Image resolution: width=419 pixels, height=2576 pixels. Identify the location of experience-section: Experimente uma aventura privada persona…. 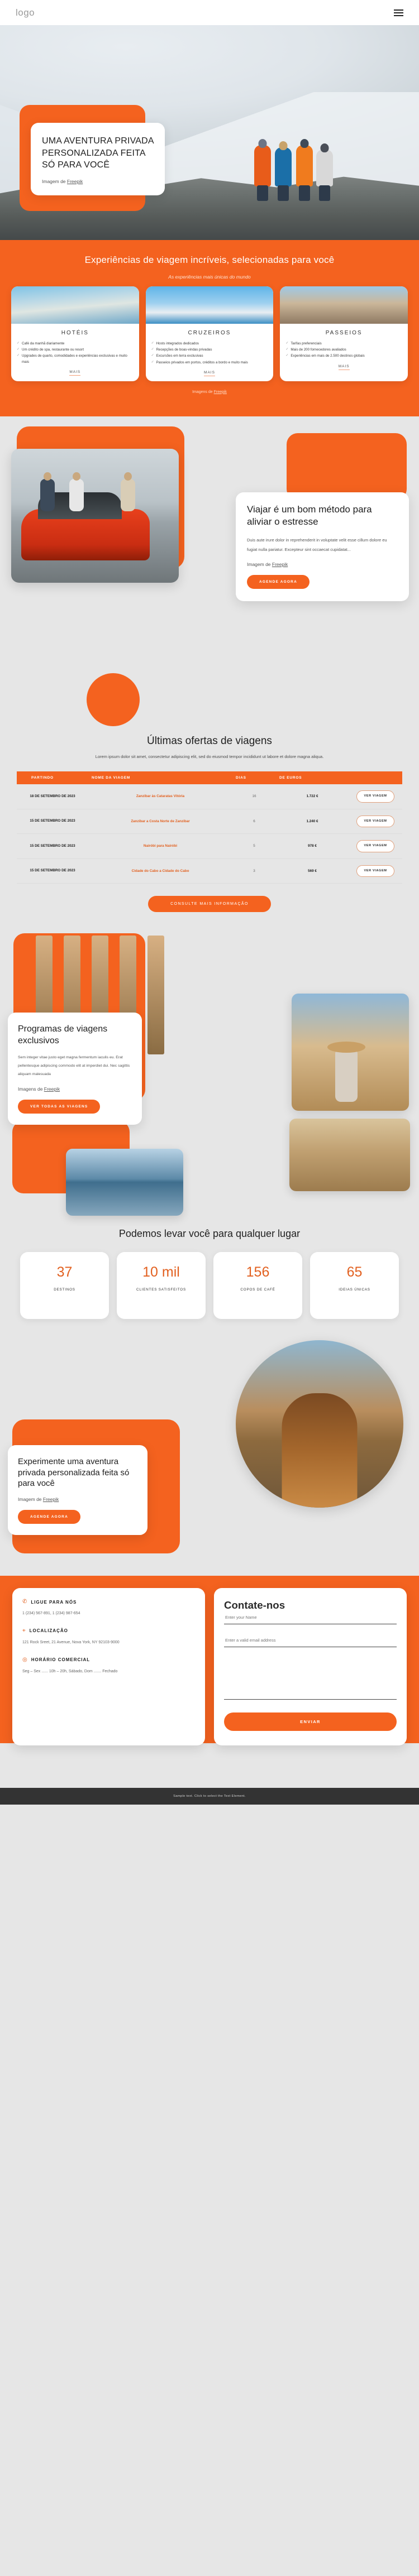
(209, 1456).